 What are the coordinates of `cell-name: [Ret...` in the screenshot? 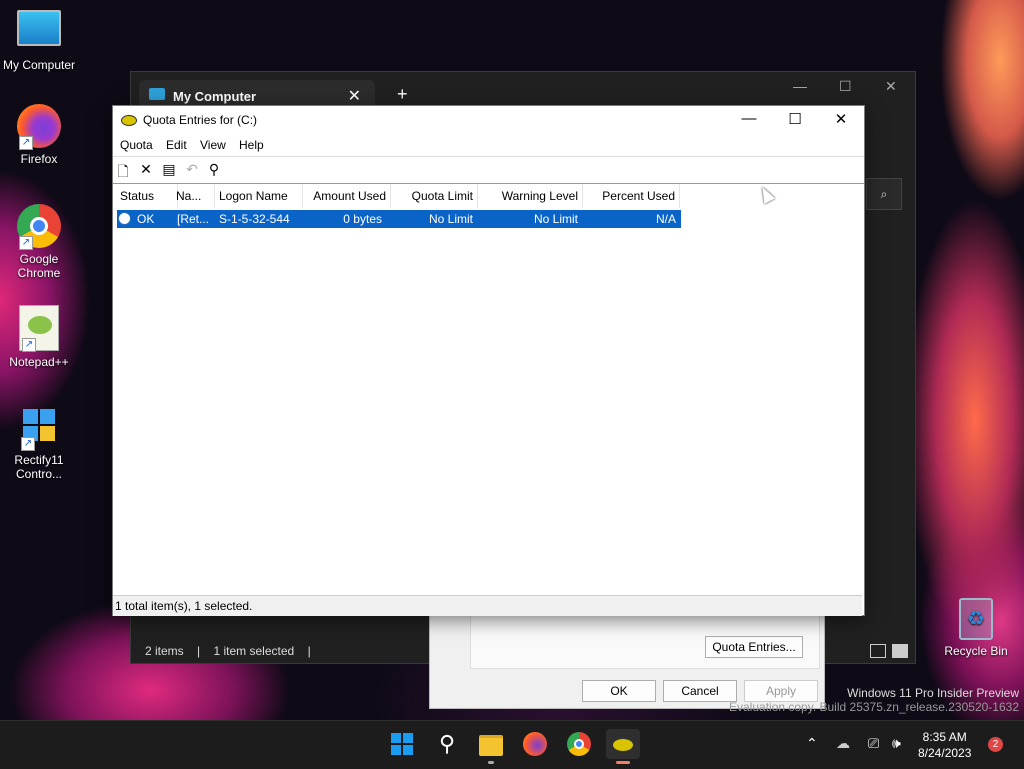 It's located at (193, 219).